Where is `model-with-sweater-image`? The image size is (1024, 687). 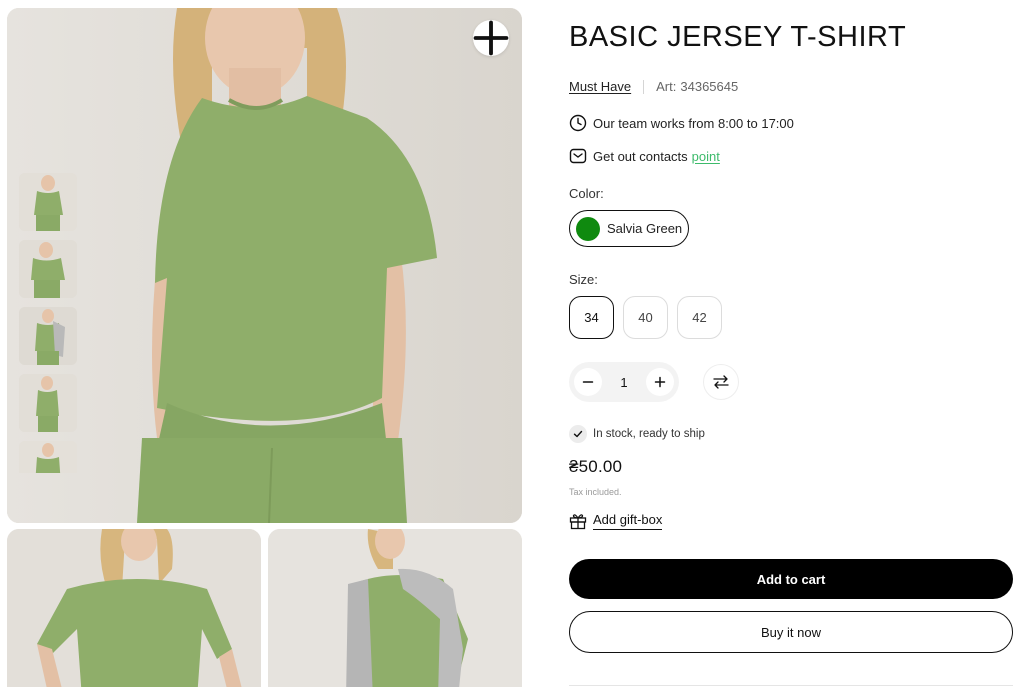
model-with-sweater-image is located at coordinates (395, 608).